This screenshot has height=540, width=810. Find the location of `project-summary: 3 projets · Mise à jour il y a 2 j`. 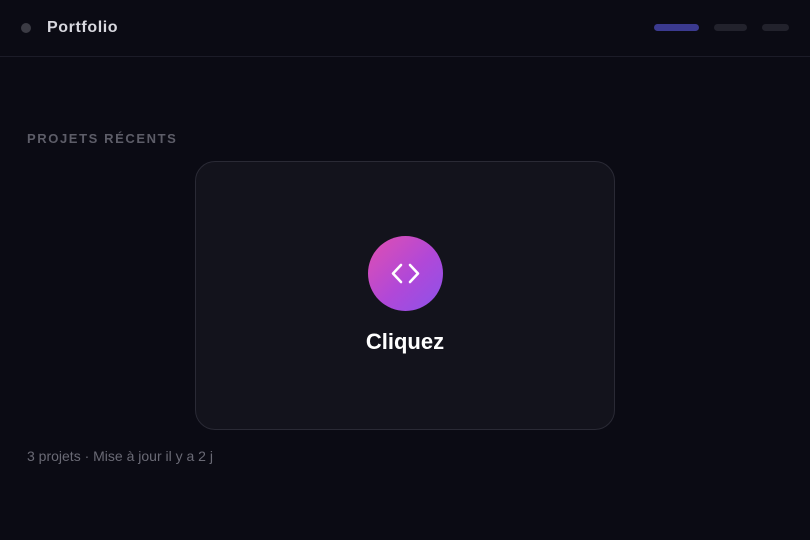

project-summary: 3 projets · Mise à jour il y a 2 j is located at coordinates (120, 456).